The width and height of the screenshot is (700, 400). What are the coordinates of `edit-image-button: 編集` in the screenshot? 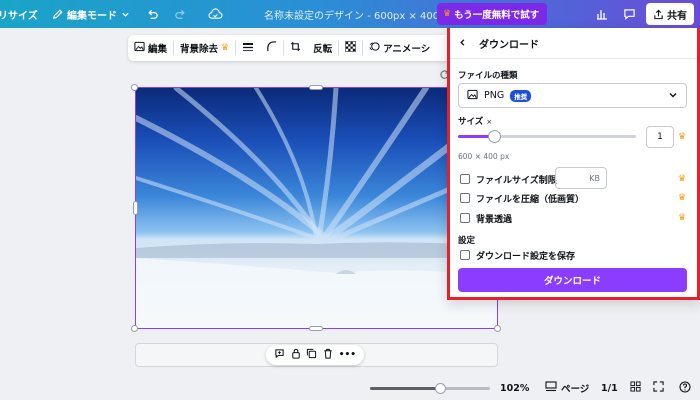 It's located at (150, 48).